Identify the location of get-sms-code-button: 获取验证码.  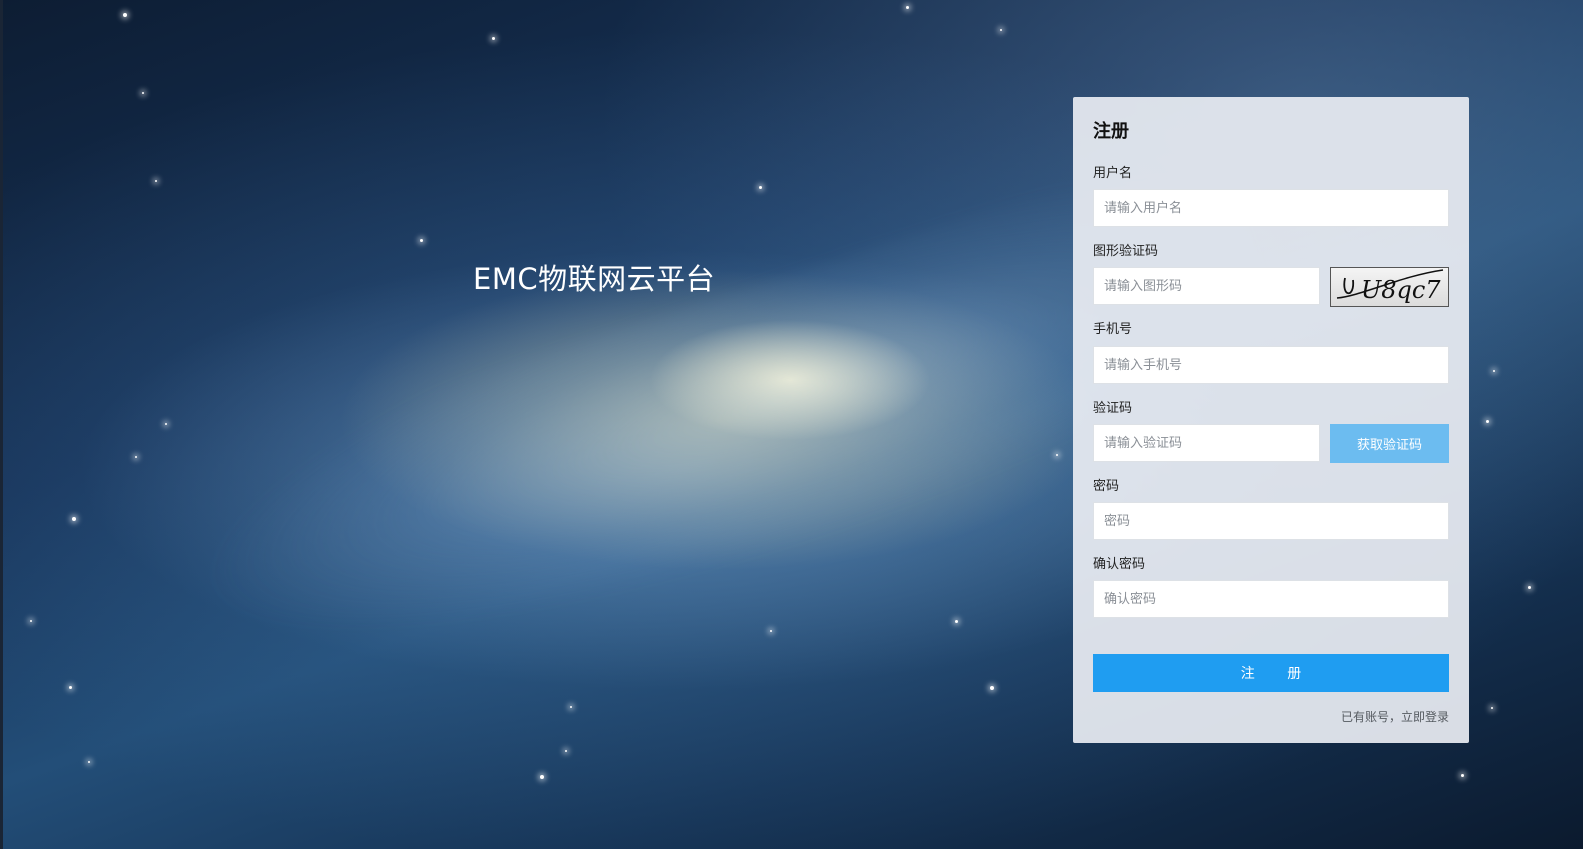
(1389, 443).